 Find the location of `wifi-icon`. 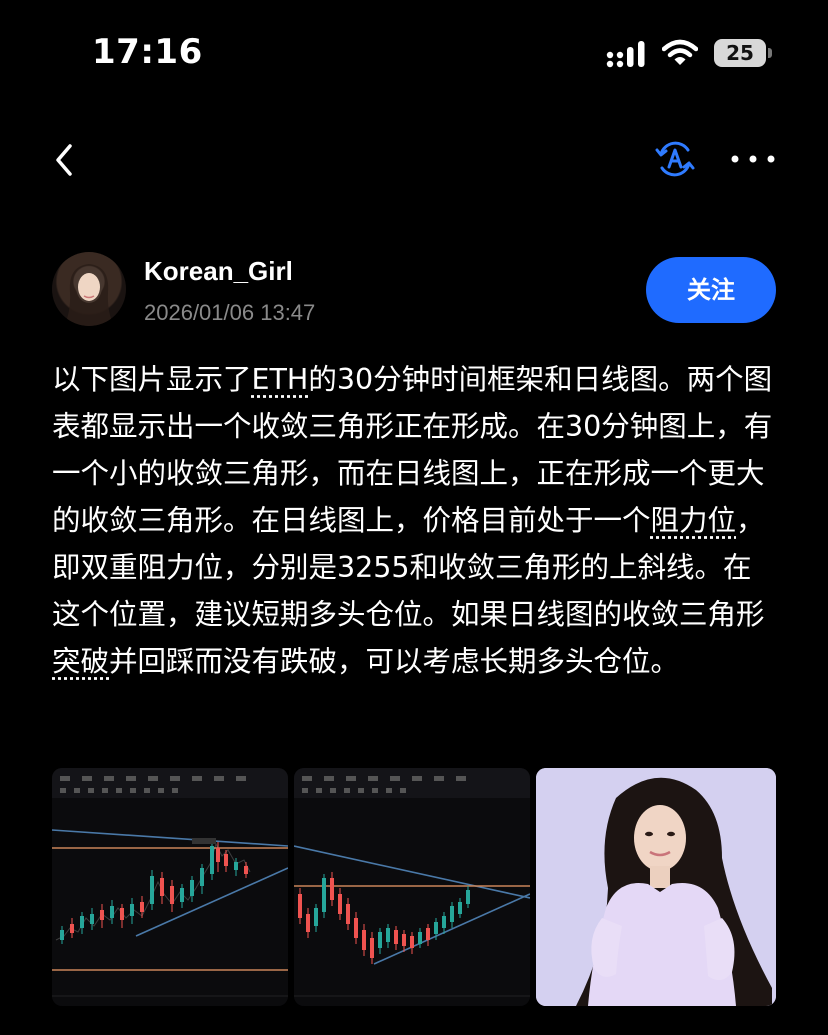

wifi-icon is located at coordinates (680, 52).